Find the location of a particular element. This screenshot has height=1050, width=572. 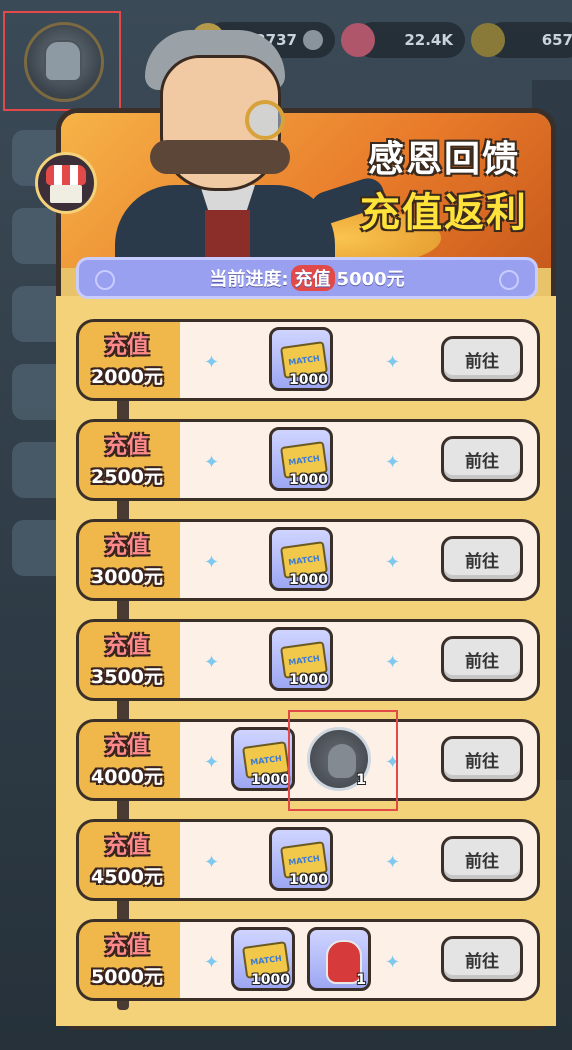

mustache is located at coordinates (220, 157).